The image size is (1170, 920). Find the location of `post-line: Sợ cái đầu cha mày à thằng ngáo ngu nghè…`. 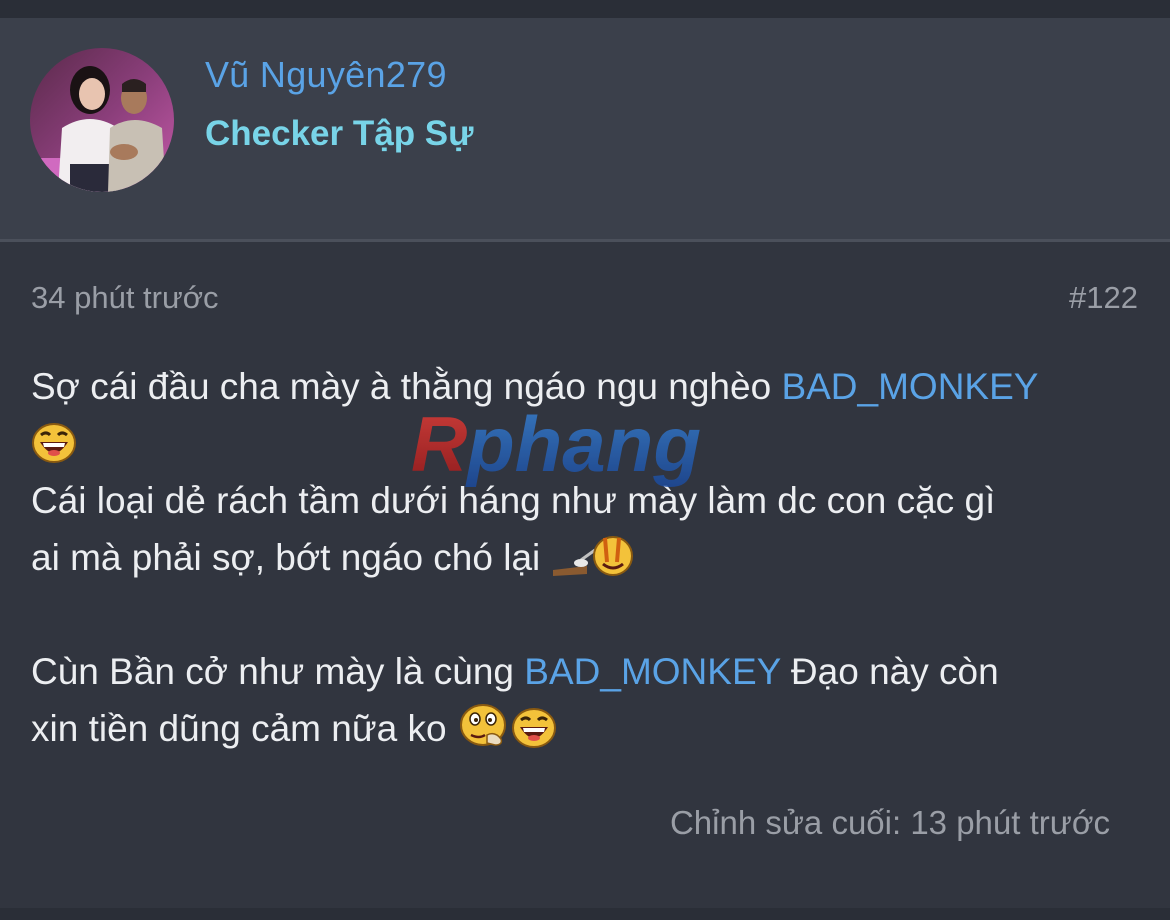

post-line: Sợ cái đầu cha mày à thằng ngáo ngu nghè… is located at coordinates (586, 386).